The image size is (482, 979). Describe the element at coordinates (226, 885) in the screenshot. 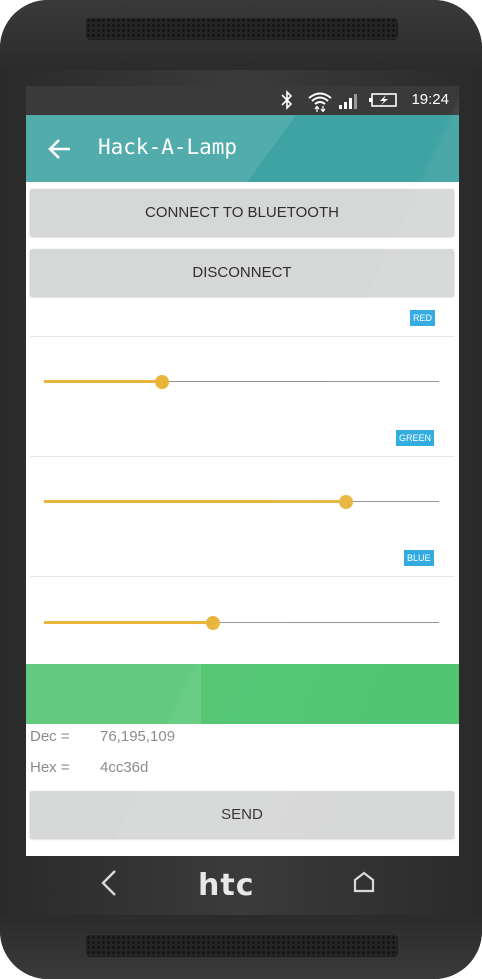

I see `htc-logo: htc` at that location.